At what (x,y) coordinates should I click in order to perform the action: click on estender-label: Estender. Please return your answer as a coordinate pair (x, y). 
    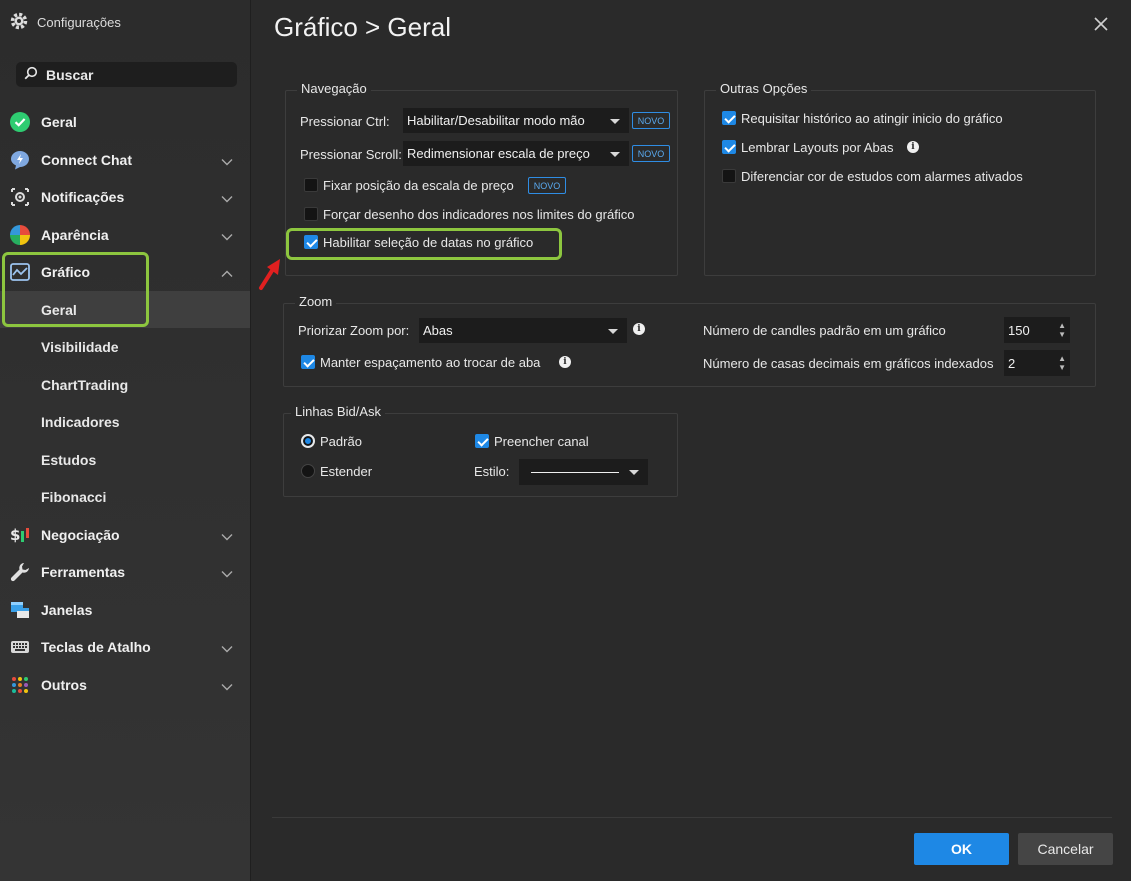
    Looking at the image, I should click on (346, 471).